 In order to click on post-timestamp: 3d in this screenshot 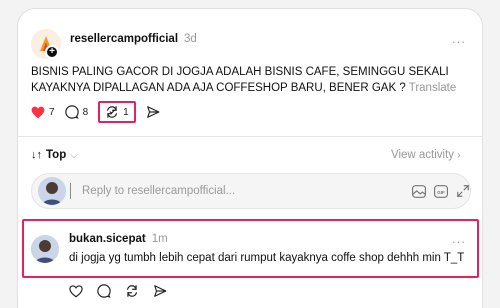, I will do `click(190, 39)`.